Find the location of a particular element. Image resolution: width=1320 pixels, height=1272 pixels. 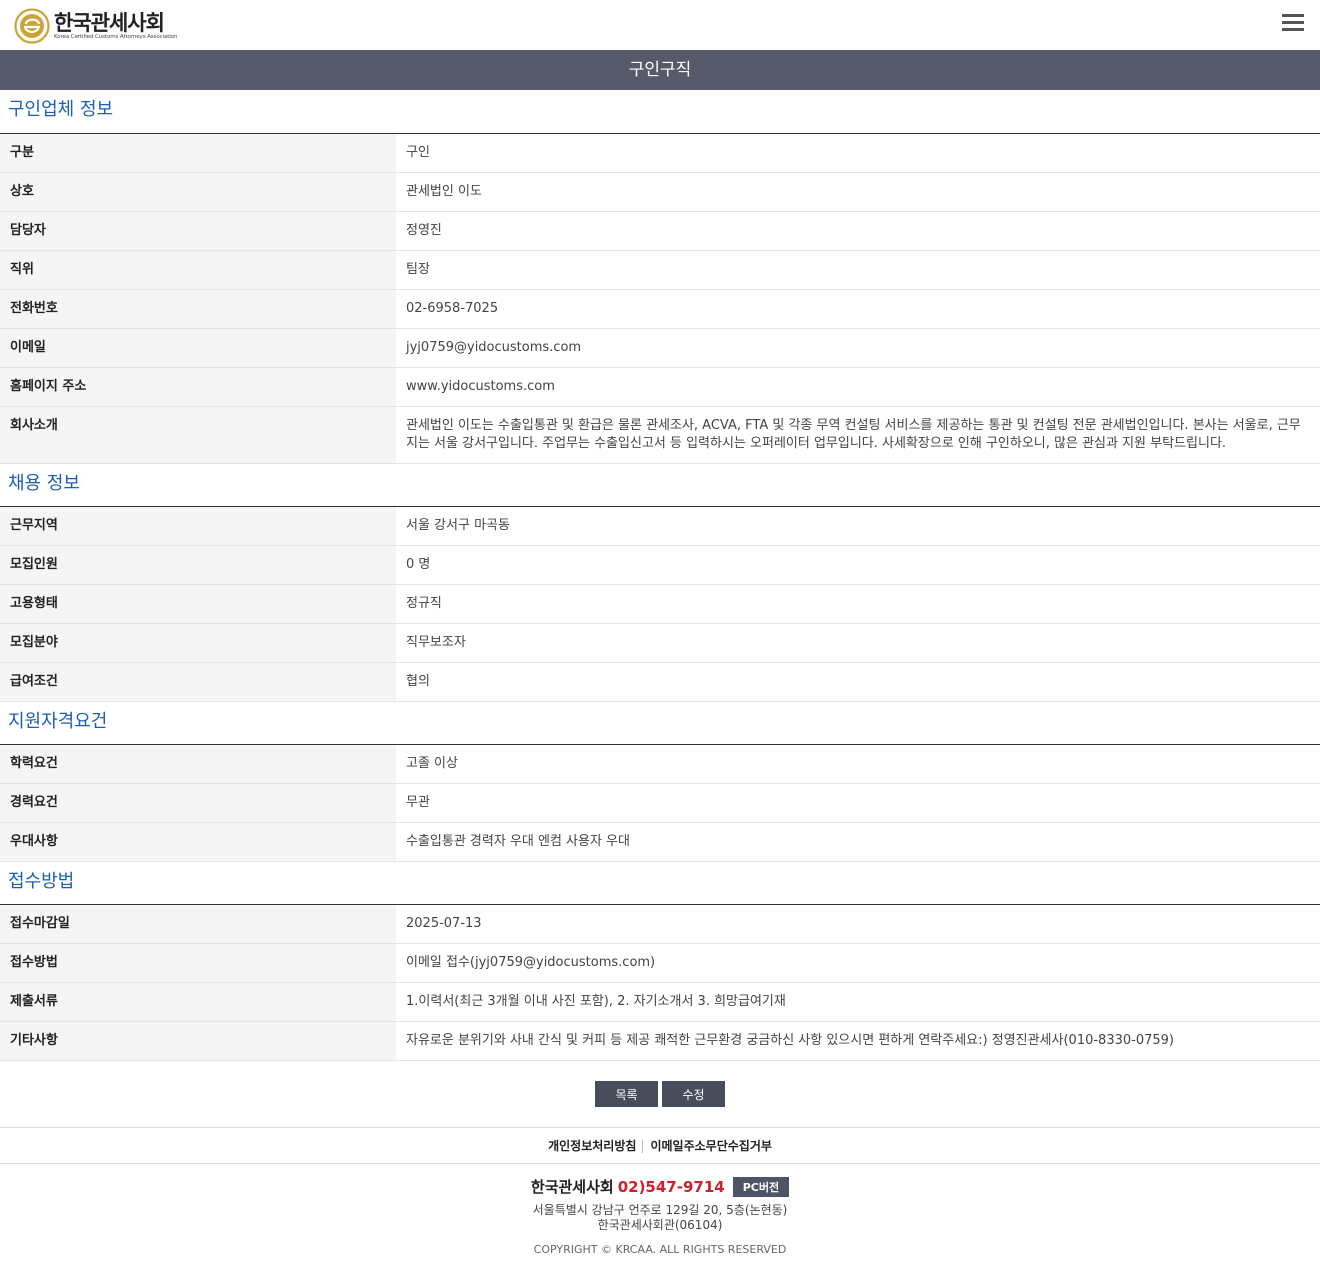

table-row: 상호 관세법인 이도 is located at coordinates (660, 192).